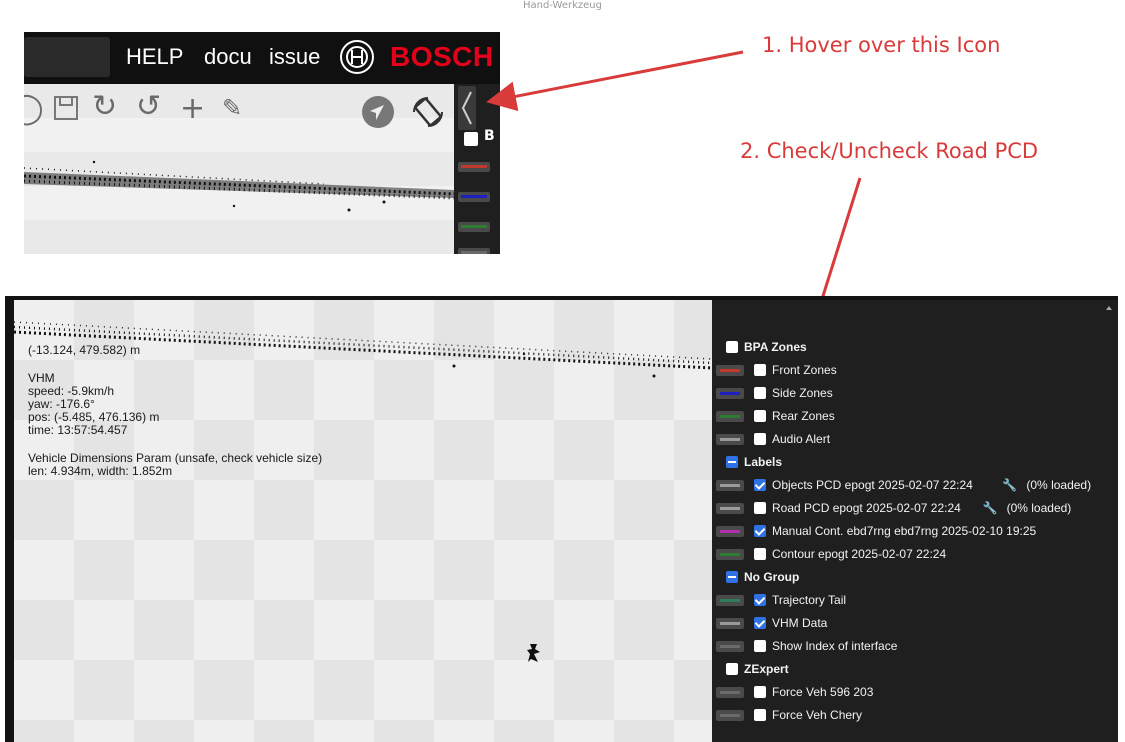 This screenshot has height=742, width=1125. Describe the element at coordinates (760, 623) in the screenshot. I see `checkbox-vhm-data` at that location.